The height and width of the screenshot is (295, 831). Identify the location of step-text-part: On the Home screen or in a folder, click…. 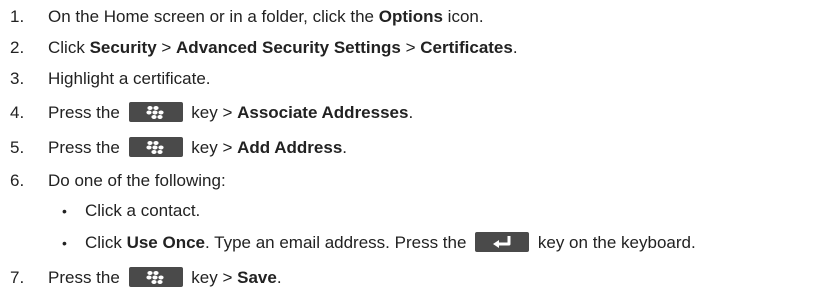
(213, 16).